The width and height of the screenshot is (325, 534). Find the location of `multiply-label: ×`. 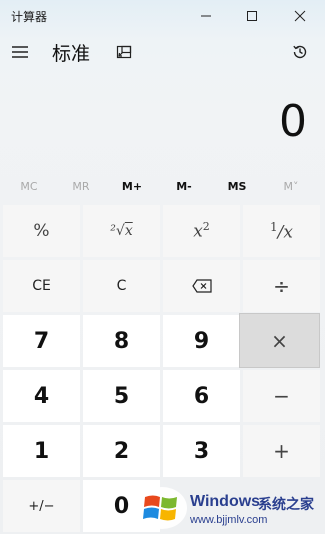

multiply-label: × is located at coordinates (279, 340).